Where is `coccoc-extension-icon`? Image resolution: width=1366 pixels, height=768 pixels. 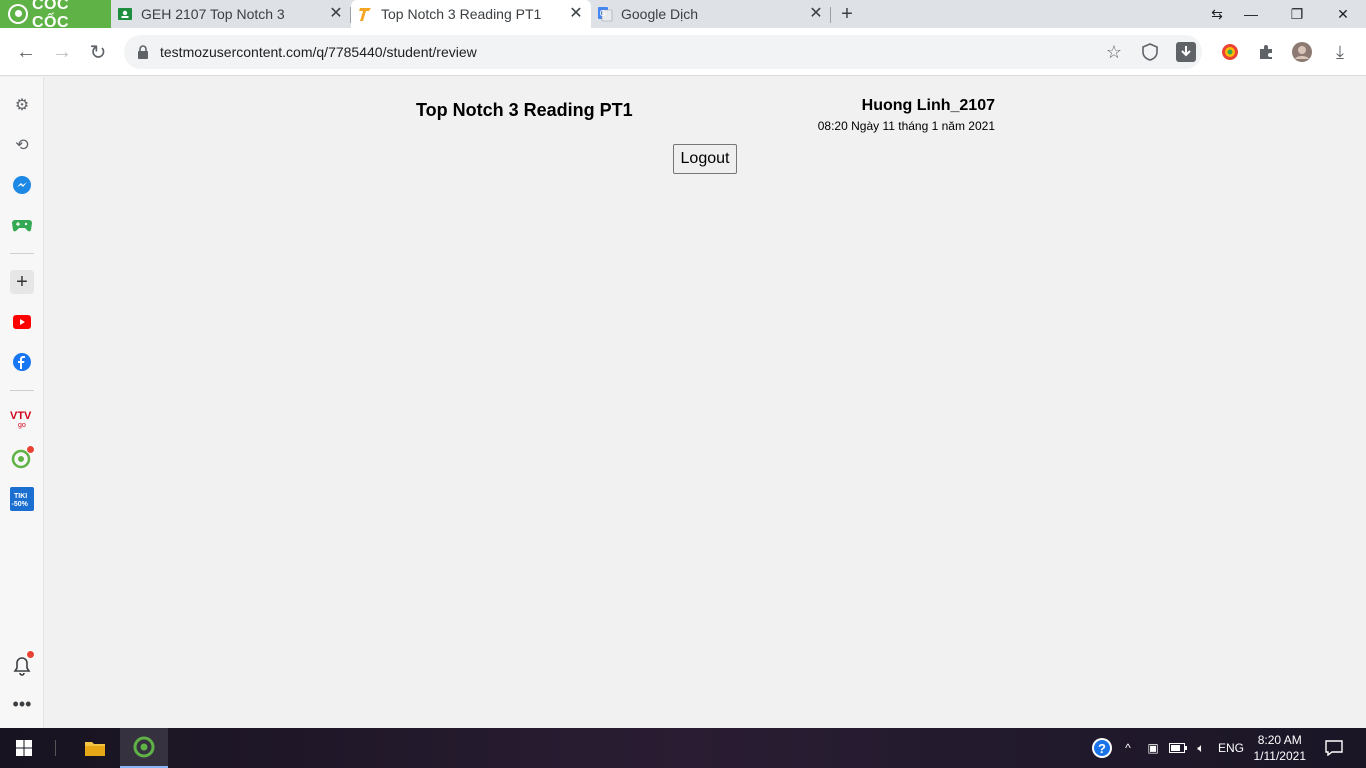
coccoc-extension-icon is located at coordinates (22, 458).